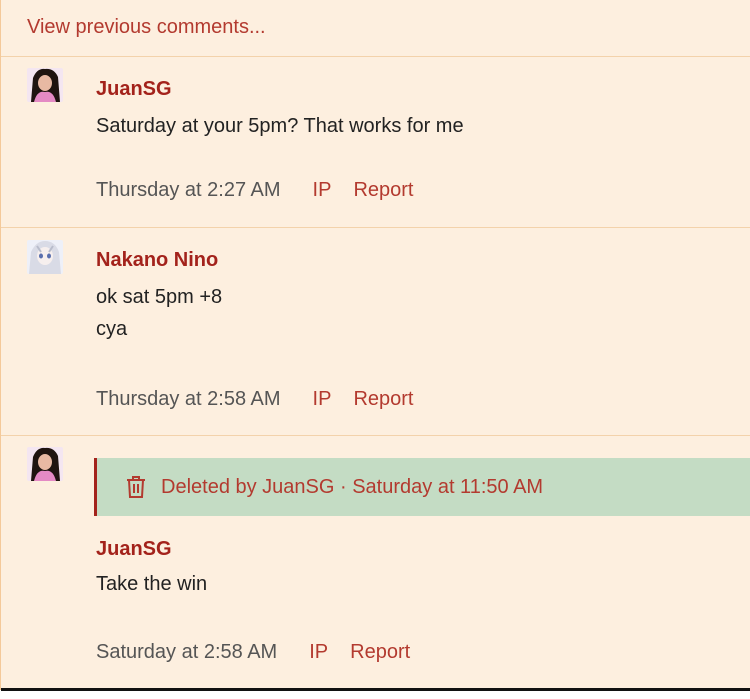  I want to click on deleted-notice: Deleted by JuanSG · Saturday at 11:50 AM, so click(422, 487).